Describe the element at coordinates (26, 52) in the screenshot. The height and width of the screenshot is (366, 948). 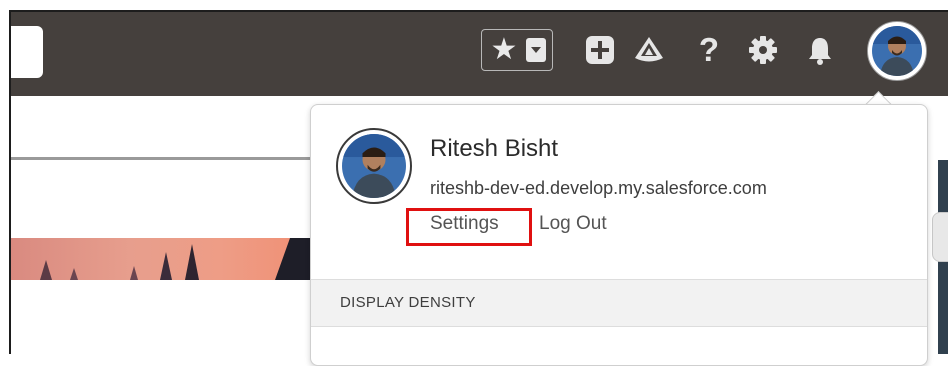
I see `search-input` at that location.